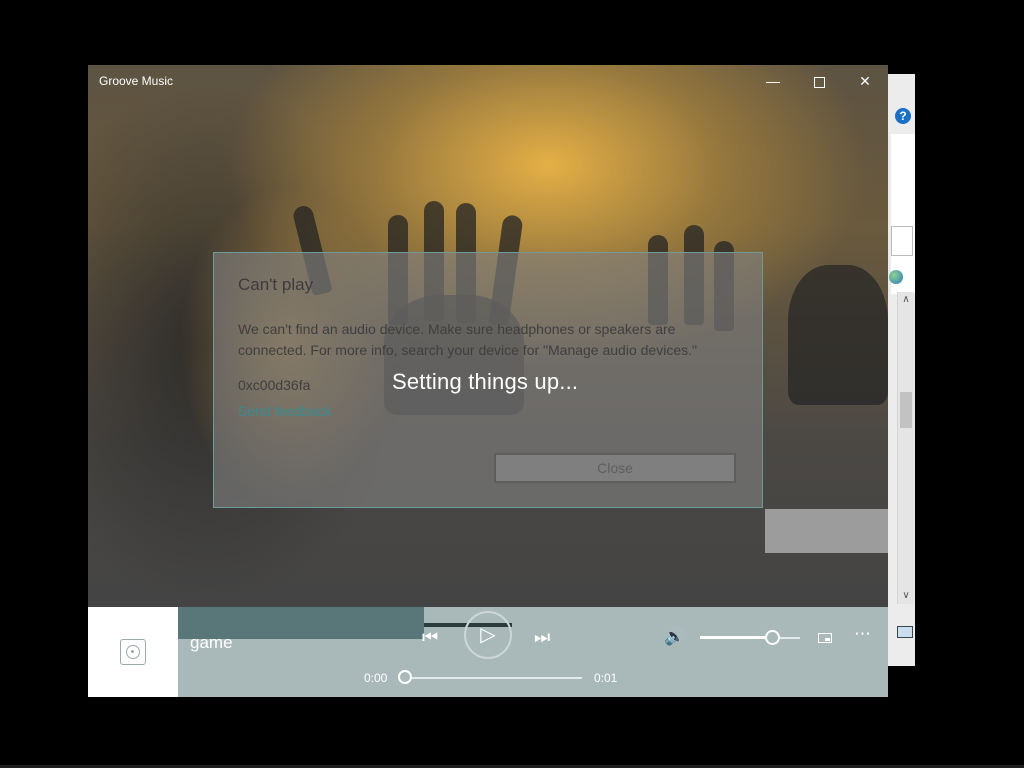 This screenshot has width=1024, height=768. I want to click on seek-bar, so click(494, 678).